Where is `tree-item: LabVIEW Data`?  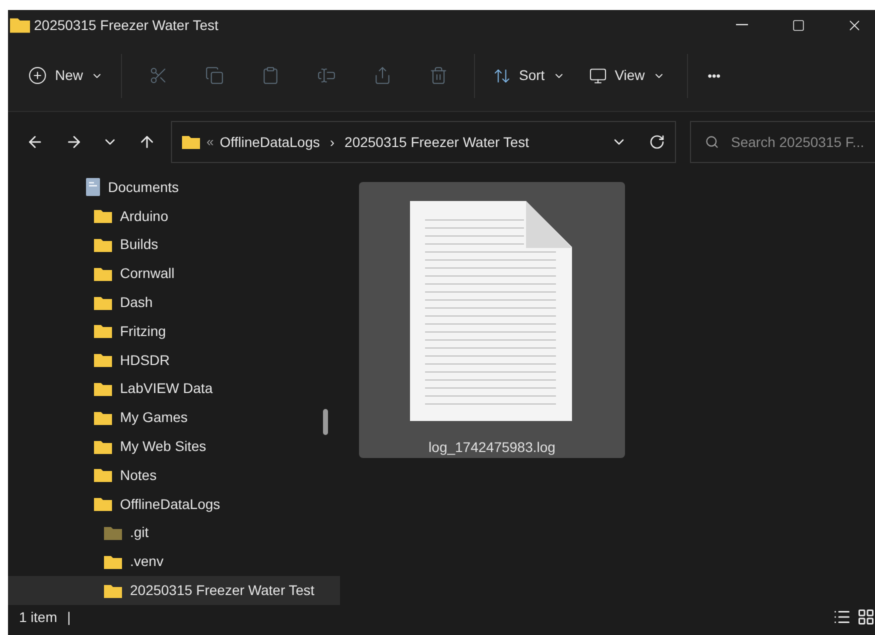 tree-item: LabVIEW Data is located at coordinates (174, 389).